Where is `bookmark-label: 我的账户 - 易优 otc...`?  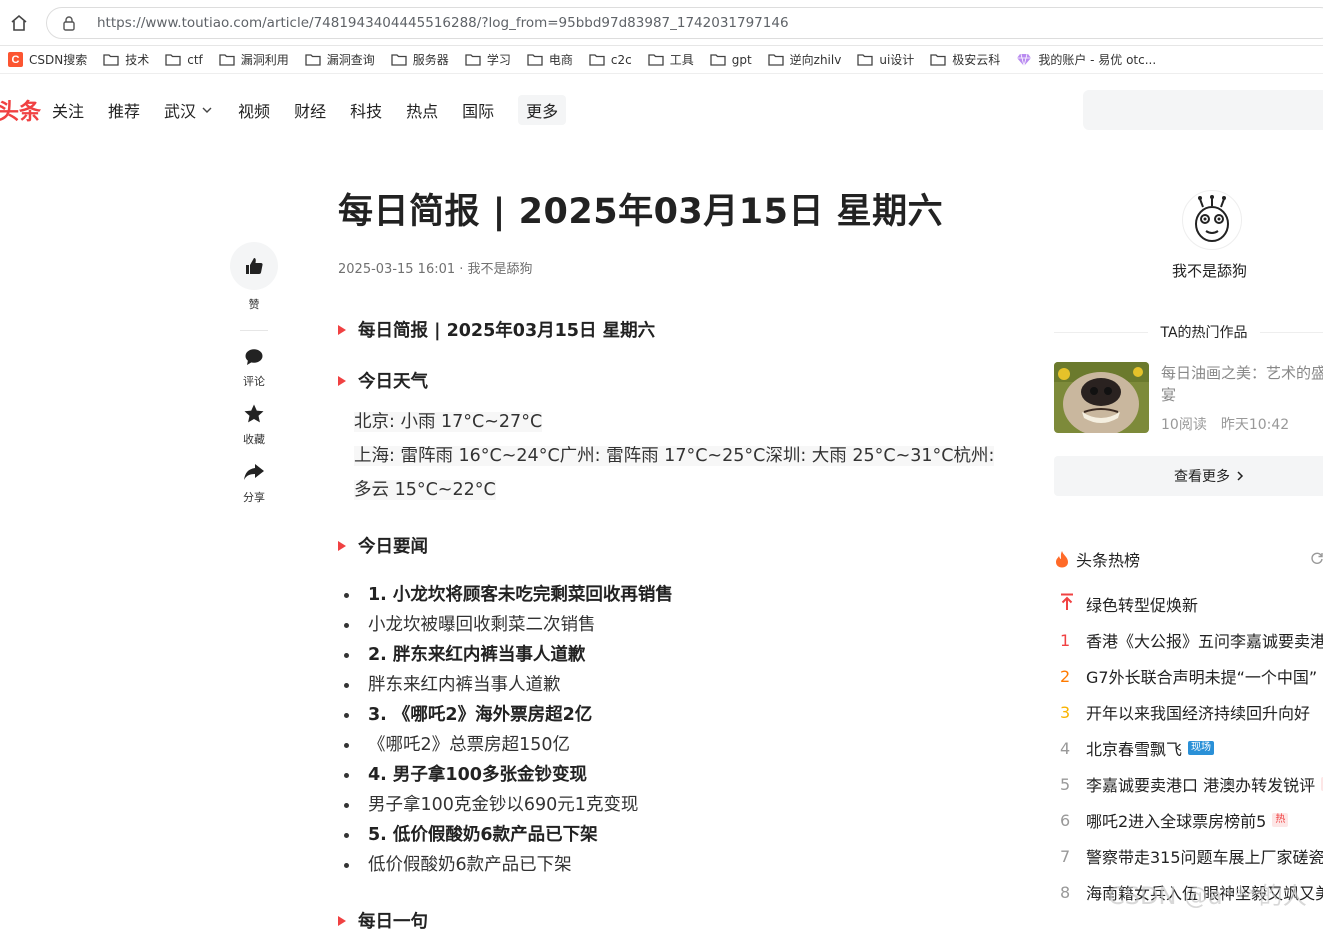 bookmark-label: 我的账户 - 易优 otc... is located at coordinates (1097, 60).